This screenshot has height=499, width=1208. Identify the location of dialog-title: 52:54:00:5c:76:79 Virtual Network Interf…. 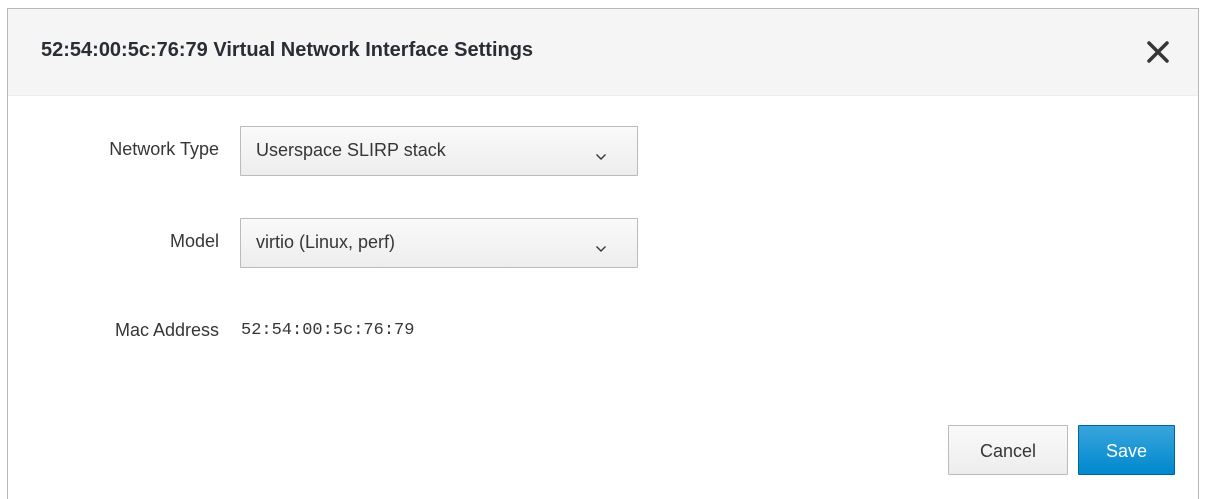
(287, 50).